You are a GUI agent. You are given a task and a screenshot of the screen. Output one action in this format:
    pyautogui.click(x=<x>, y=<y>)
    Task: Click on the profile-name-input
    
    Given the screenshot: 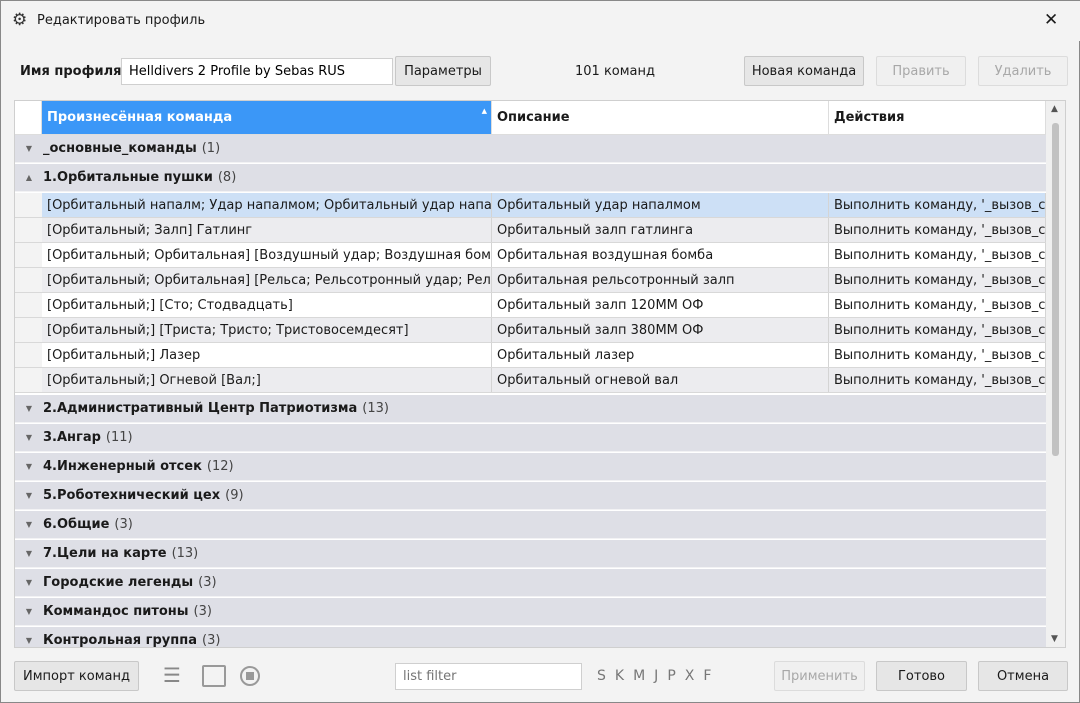 What is the action you would take?
    pyautogui.click(x=257, y=71)
    